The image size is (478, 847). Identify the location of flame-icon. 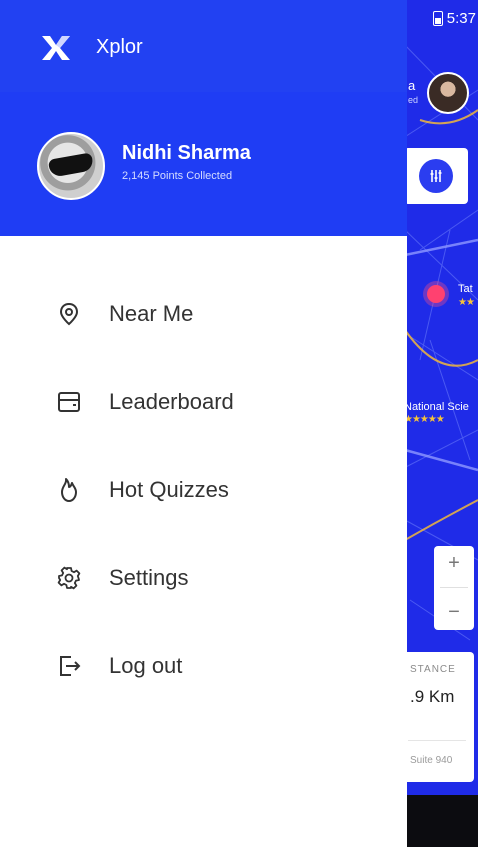
(69, 490).